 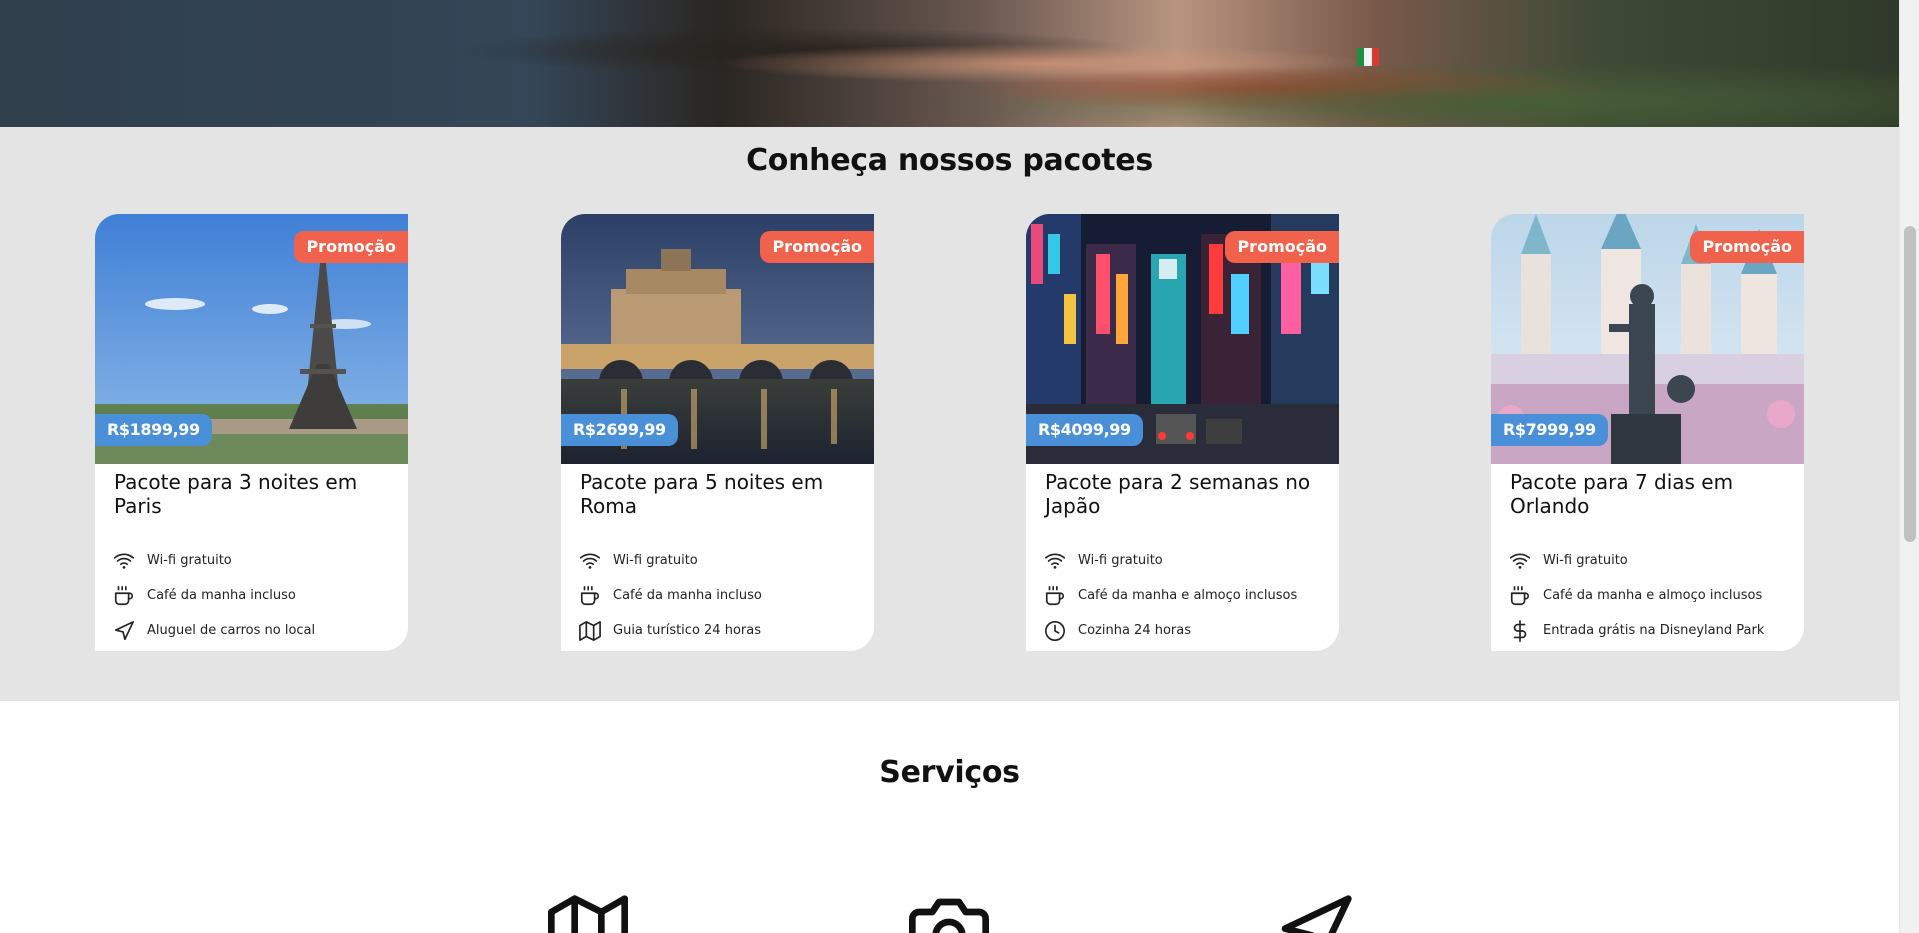 What do you see at coordinates (949, 63) in the screenshot?
I see `hero-image` at bounding box center [949, 63].